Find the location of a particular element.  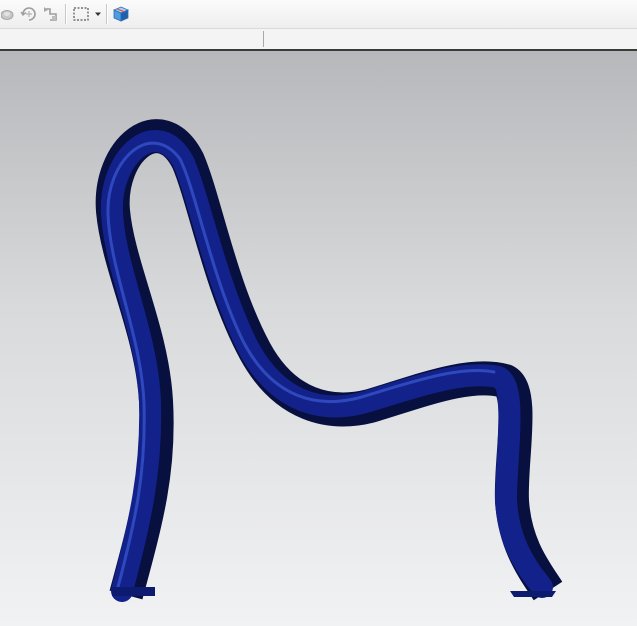

rotate-view-icon is located at coordinates (28, 14).